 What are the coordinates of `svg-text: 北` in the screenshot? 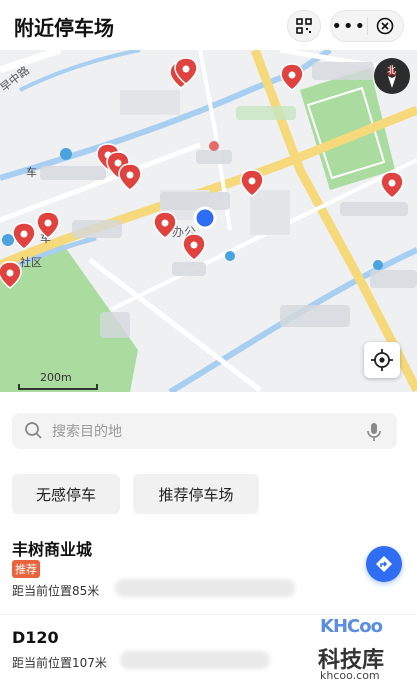 It's located at (391, 70).